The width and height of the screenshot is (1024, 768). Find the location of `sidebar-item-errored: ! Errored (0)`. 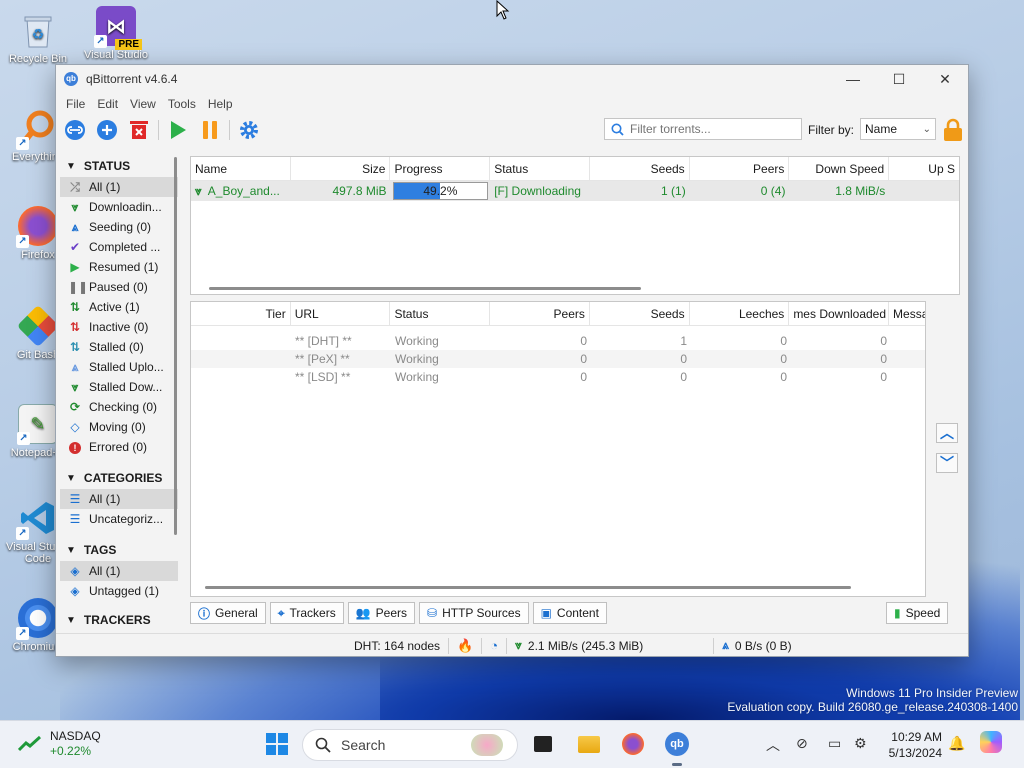

sidebar-item-errored: ! Errored (0) is located at coordinates (119, 447).